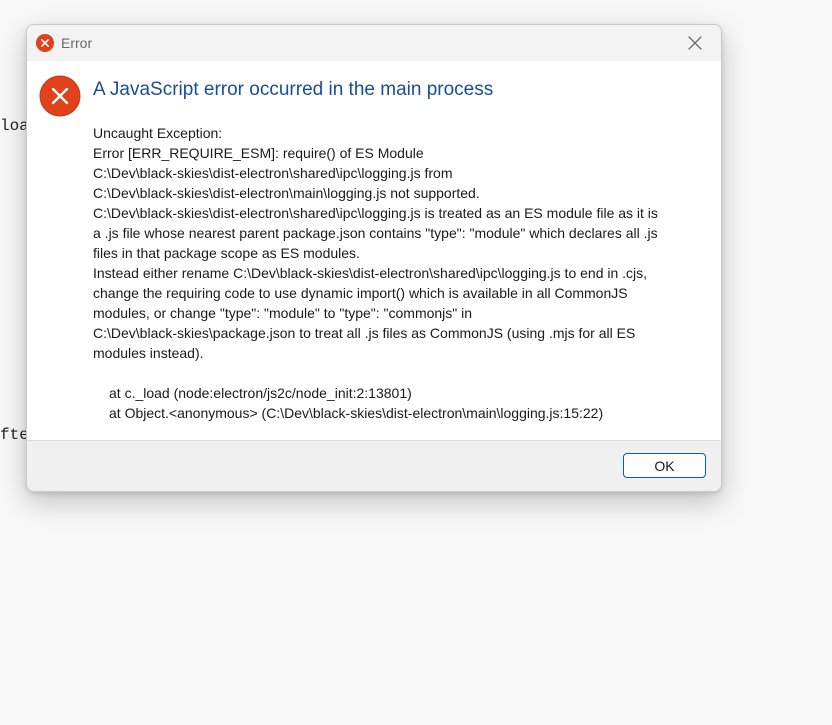 The image size is (832, 725). I want to click on ok-button: OK, so click(664, 465).